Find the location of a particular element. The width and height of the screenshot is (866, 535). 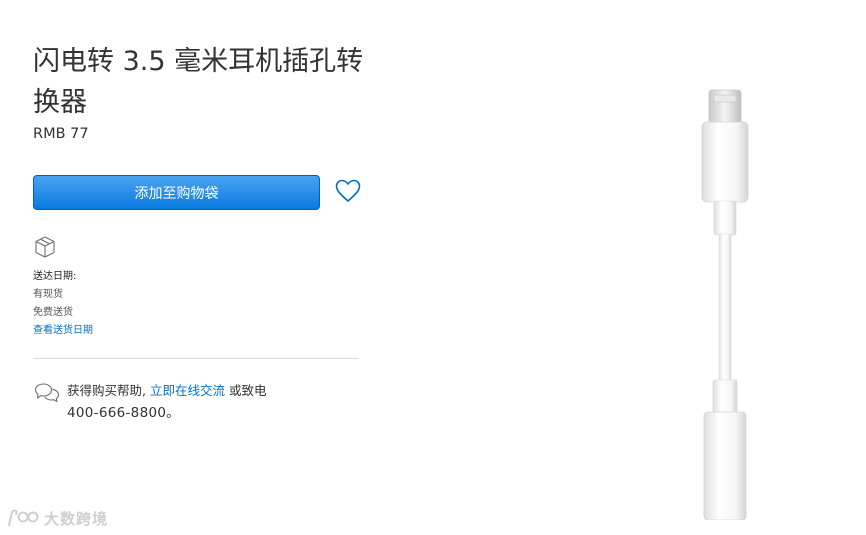

heart-icon is located at coordinates (348, 191).